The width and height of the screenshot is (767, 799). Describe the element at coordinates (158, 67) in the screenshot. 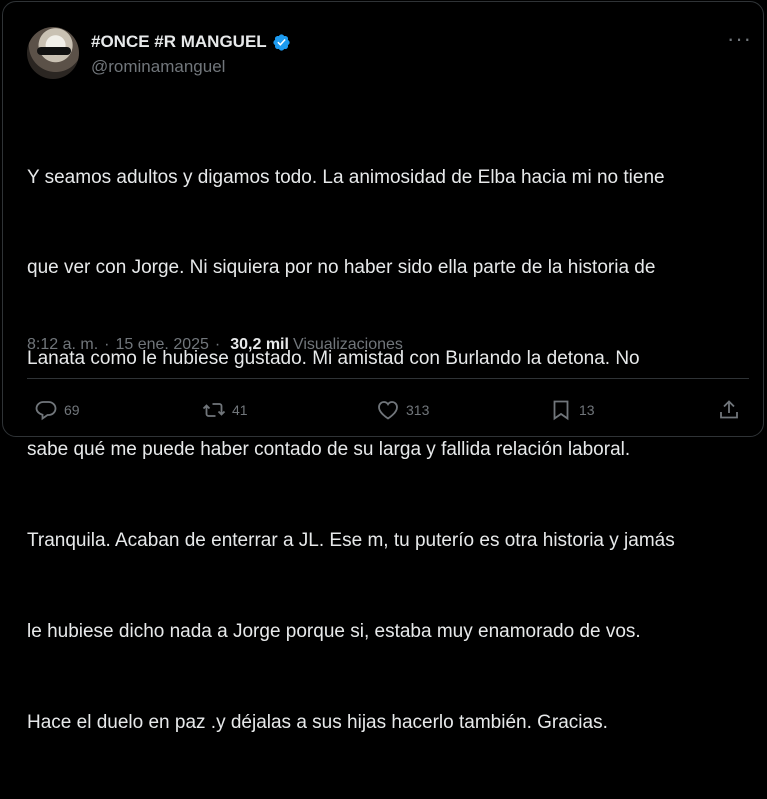

I see `handle: @rominamanguel` at that location.